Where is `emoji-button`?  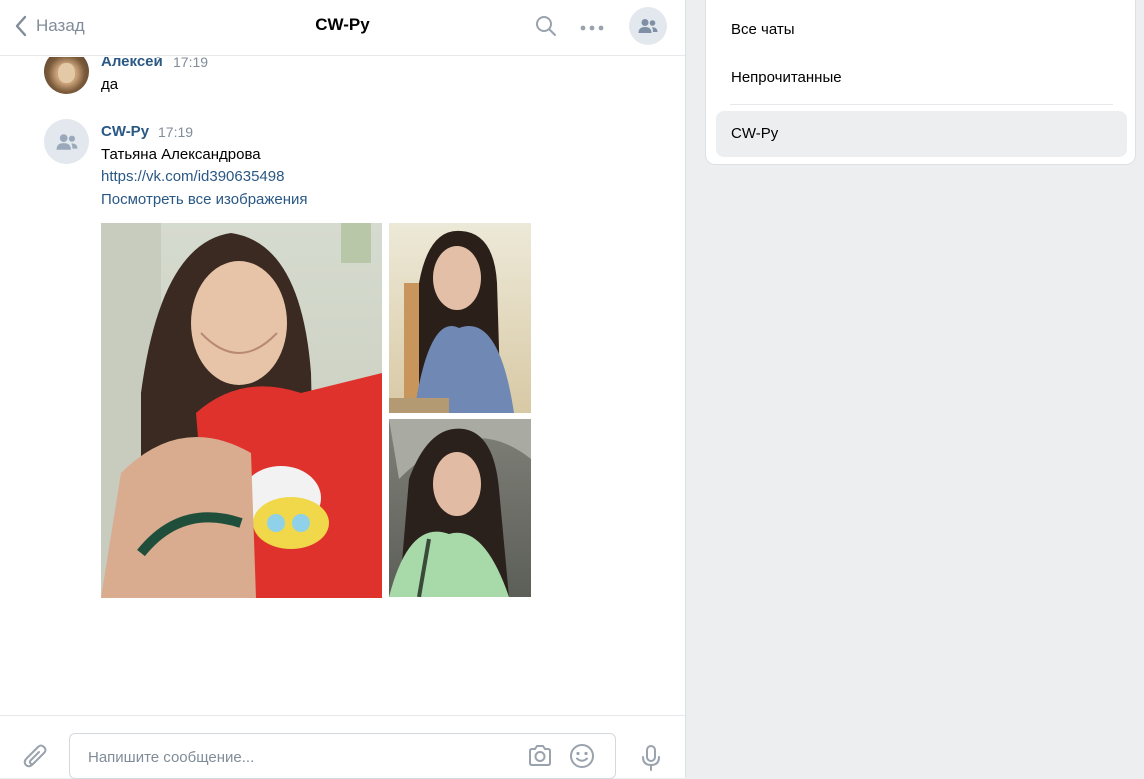
emoji-button is located at coordinates (582, 758).